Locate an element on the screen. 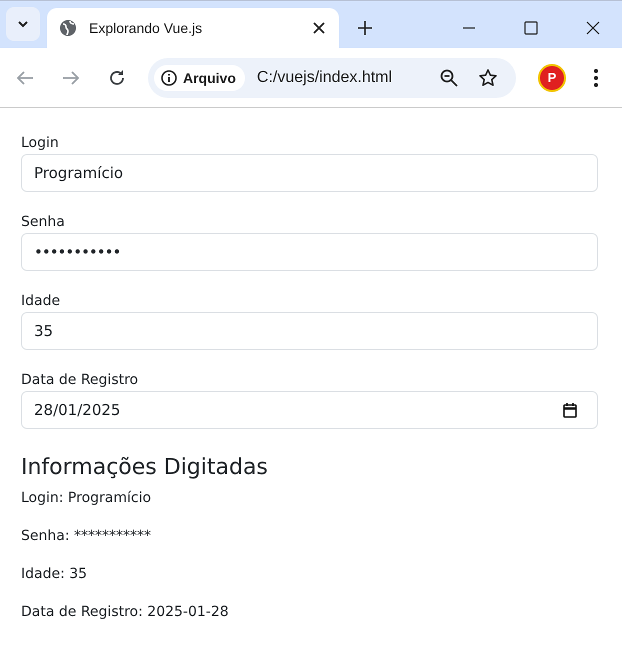 This screenshot has height=670, width=622. summary-line: Senha: *********** is located at coordinates (86, 536).